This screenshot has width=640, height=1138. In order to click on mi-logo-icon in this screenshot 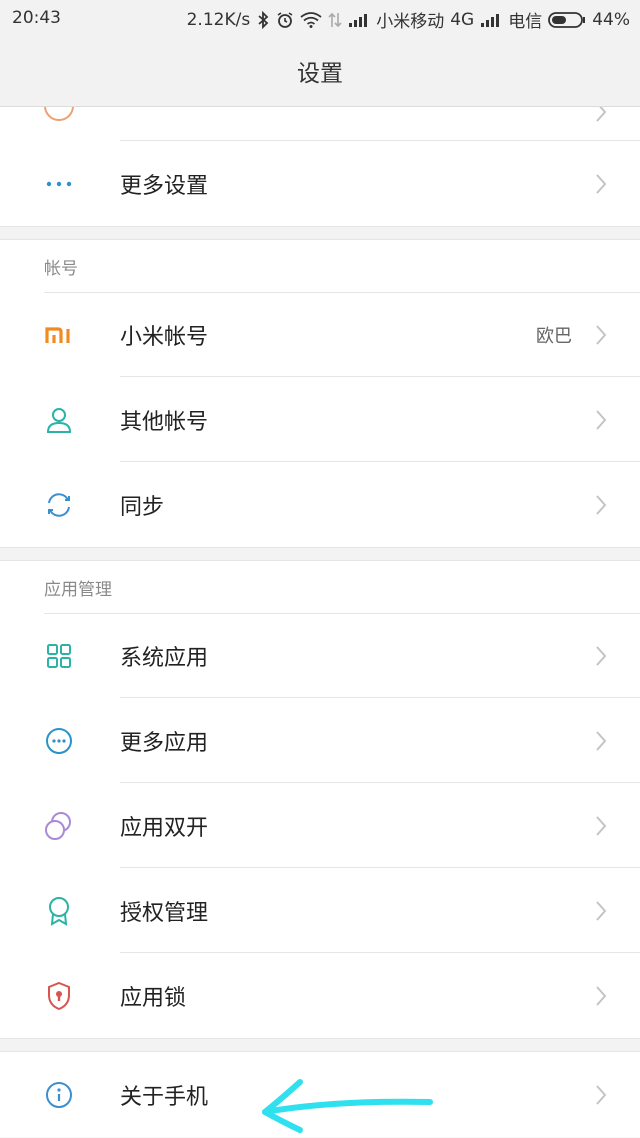, I will do `click(59, 335)`.